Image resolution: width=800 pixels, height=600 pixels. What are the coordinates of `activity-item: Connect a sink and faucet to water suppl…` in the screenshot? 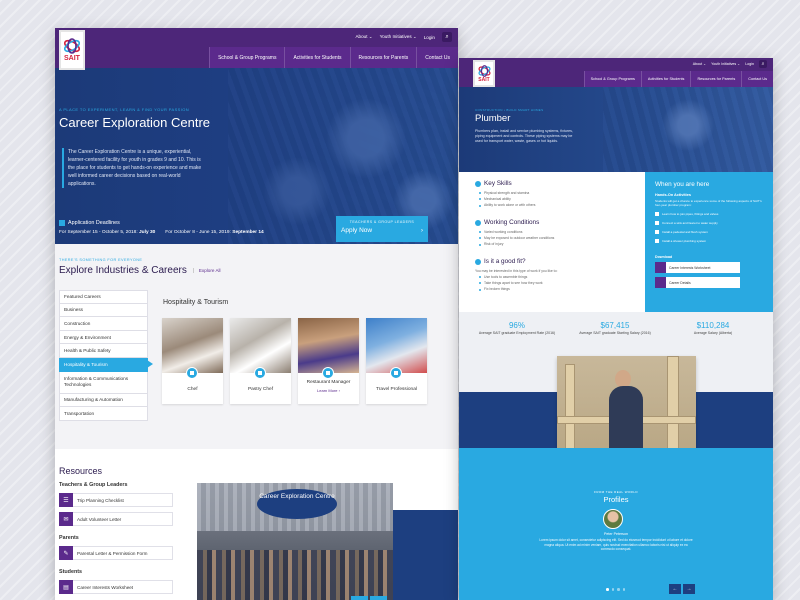 It's located at (686, 223).